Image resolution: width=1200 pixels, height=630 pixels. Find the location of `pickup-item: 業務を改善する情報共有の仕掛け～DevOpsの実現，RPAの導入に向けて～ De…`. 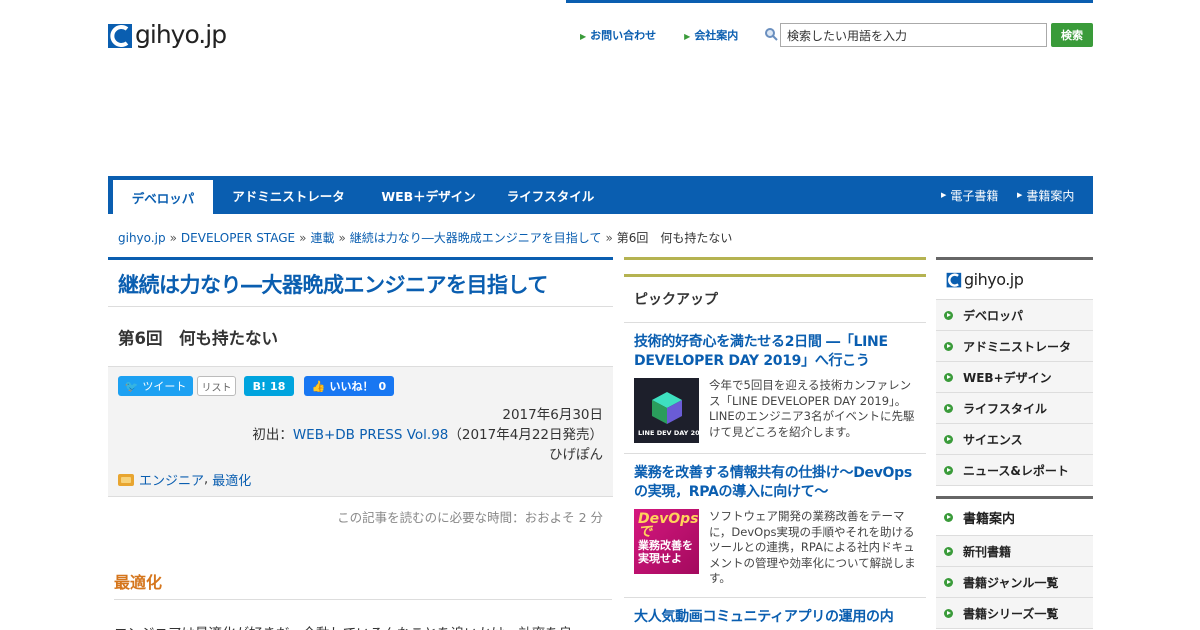

pickup-item: 業務を改善する情報共有の仕掛け～DevOpsの実現，RPAの導入に向けて～ De… is located at coordinates (775, 526).